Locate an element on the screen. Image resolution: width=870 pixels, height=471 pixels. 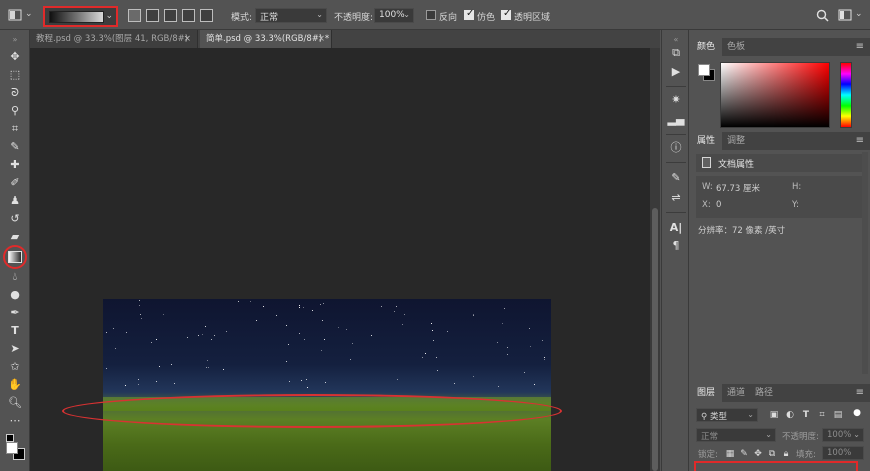
dodge-tool-icon: ● is located at coordinates (15, 295).